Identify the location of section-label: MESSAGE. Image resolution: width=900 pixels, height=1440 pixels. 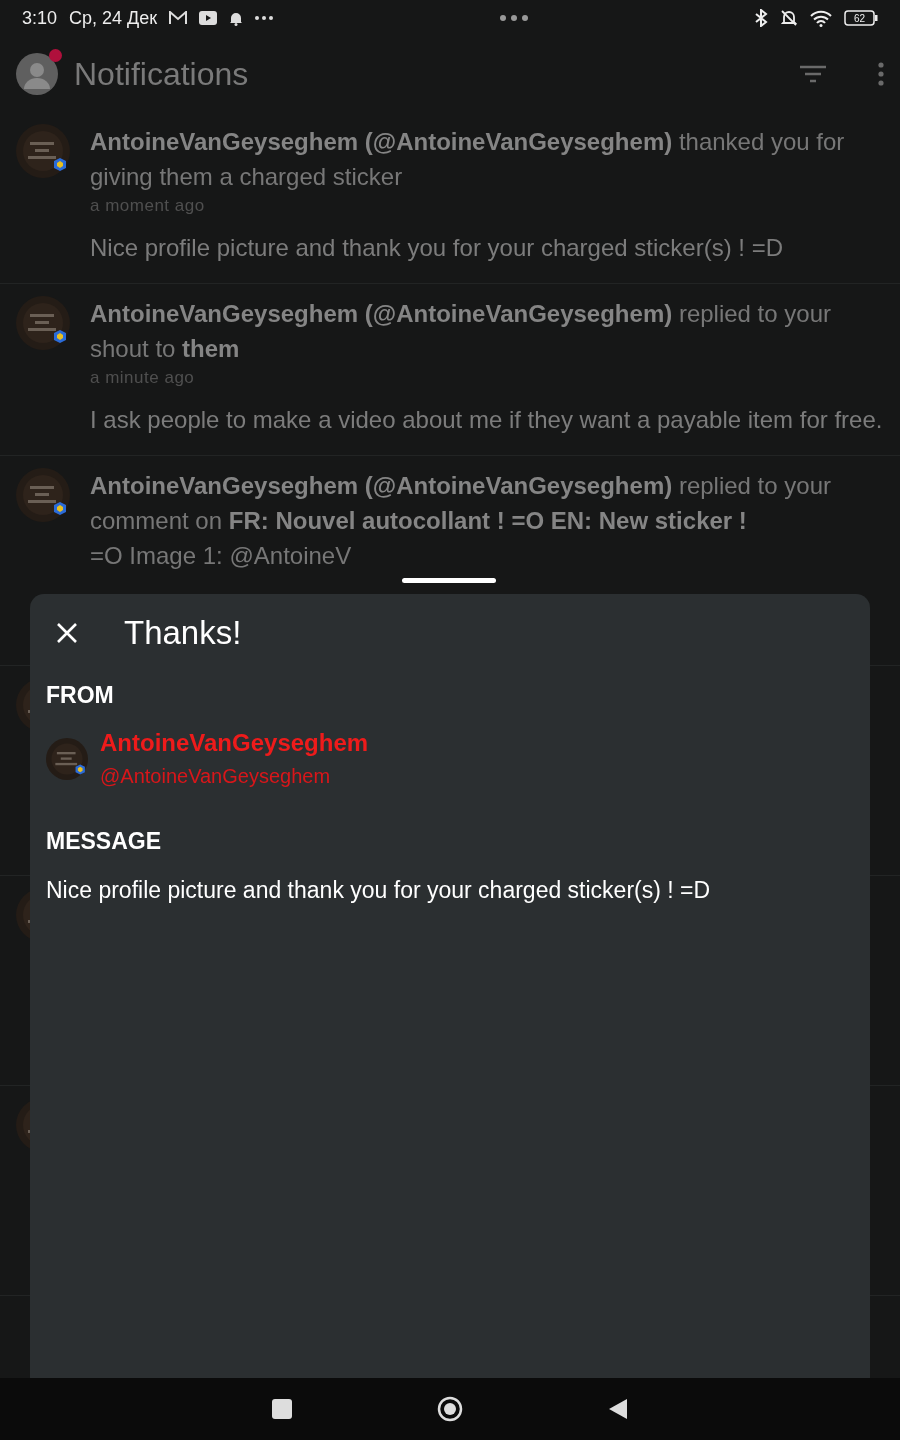
(104, 841).